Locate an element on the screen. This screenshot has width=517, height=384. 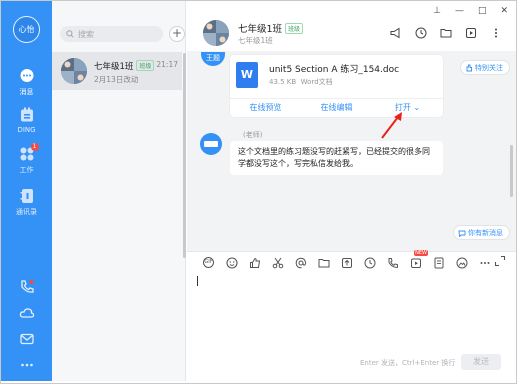
conversation-item: 七年级1班 班级 21:17 2月13日改动 is located at coordinates (117, 71).